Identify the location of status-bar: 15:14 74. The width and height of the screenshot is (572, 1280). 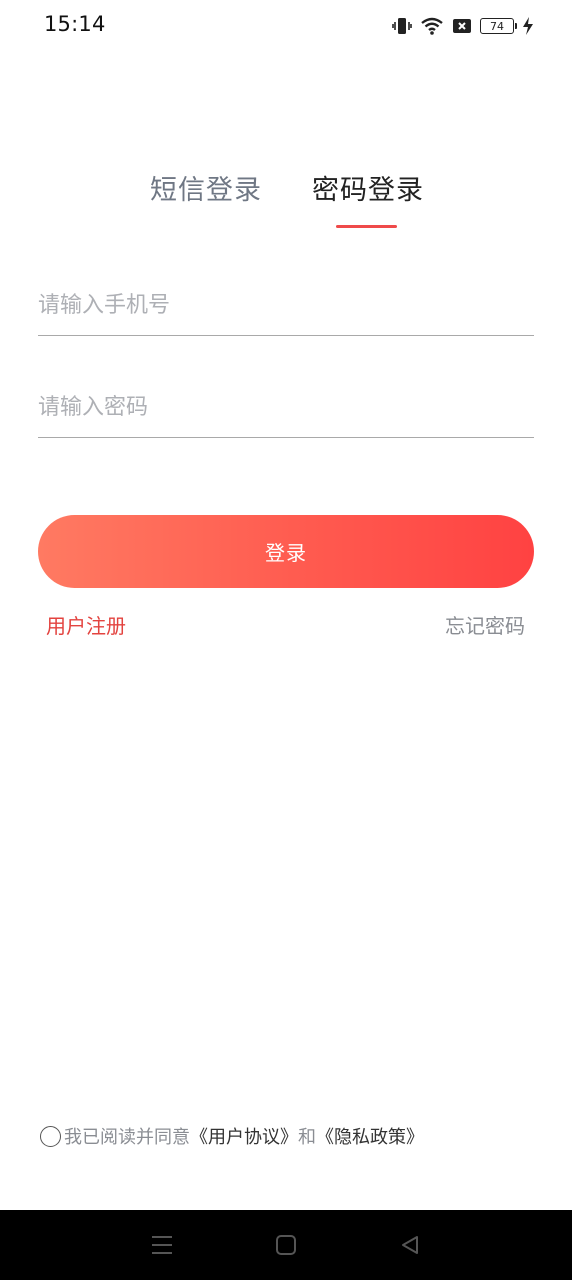
(286, 26).